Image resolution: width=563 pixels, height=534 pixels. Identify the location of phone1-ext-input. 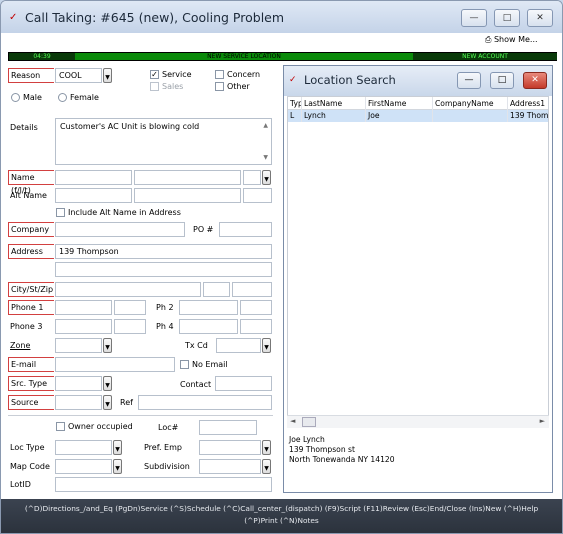
(130, 307).